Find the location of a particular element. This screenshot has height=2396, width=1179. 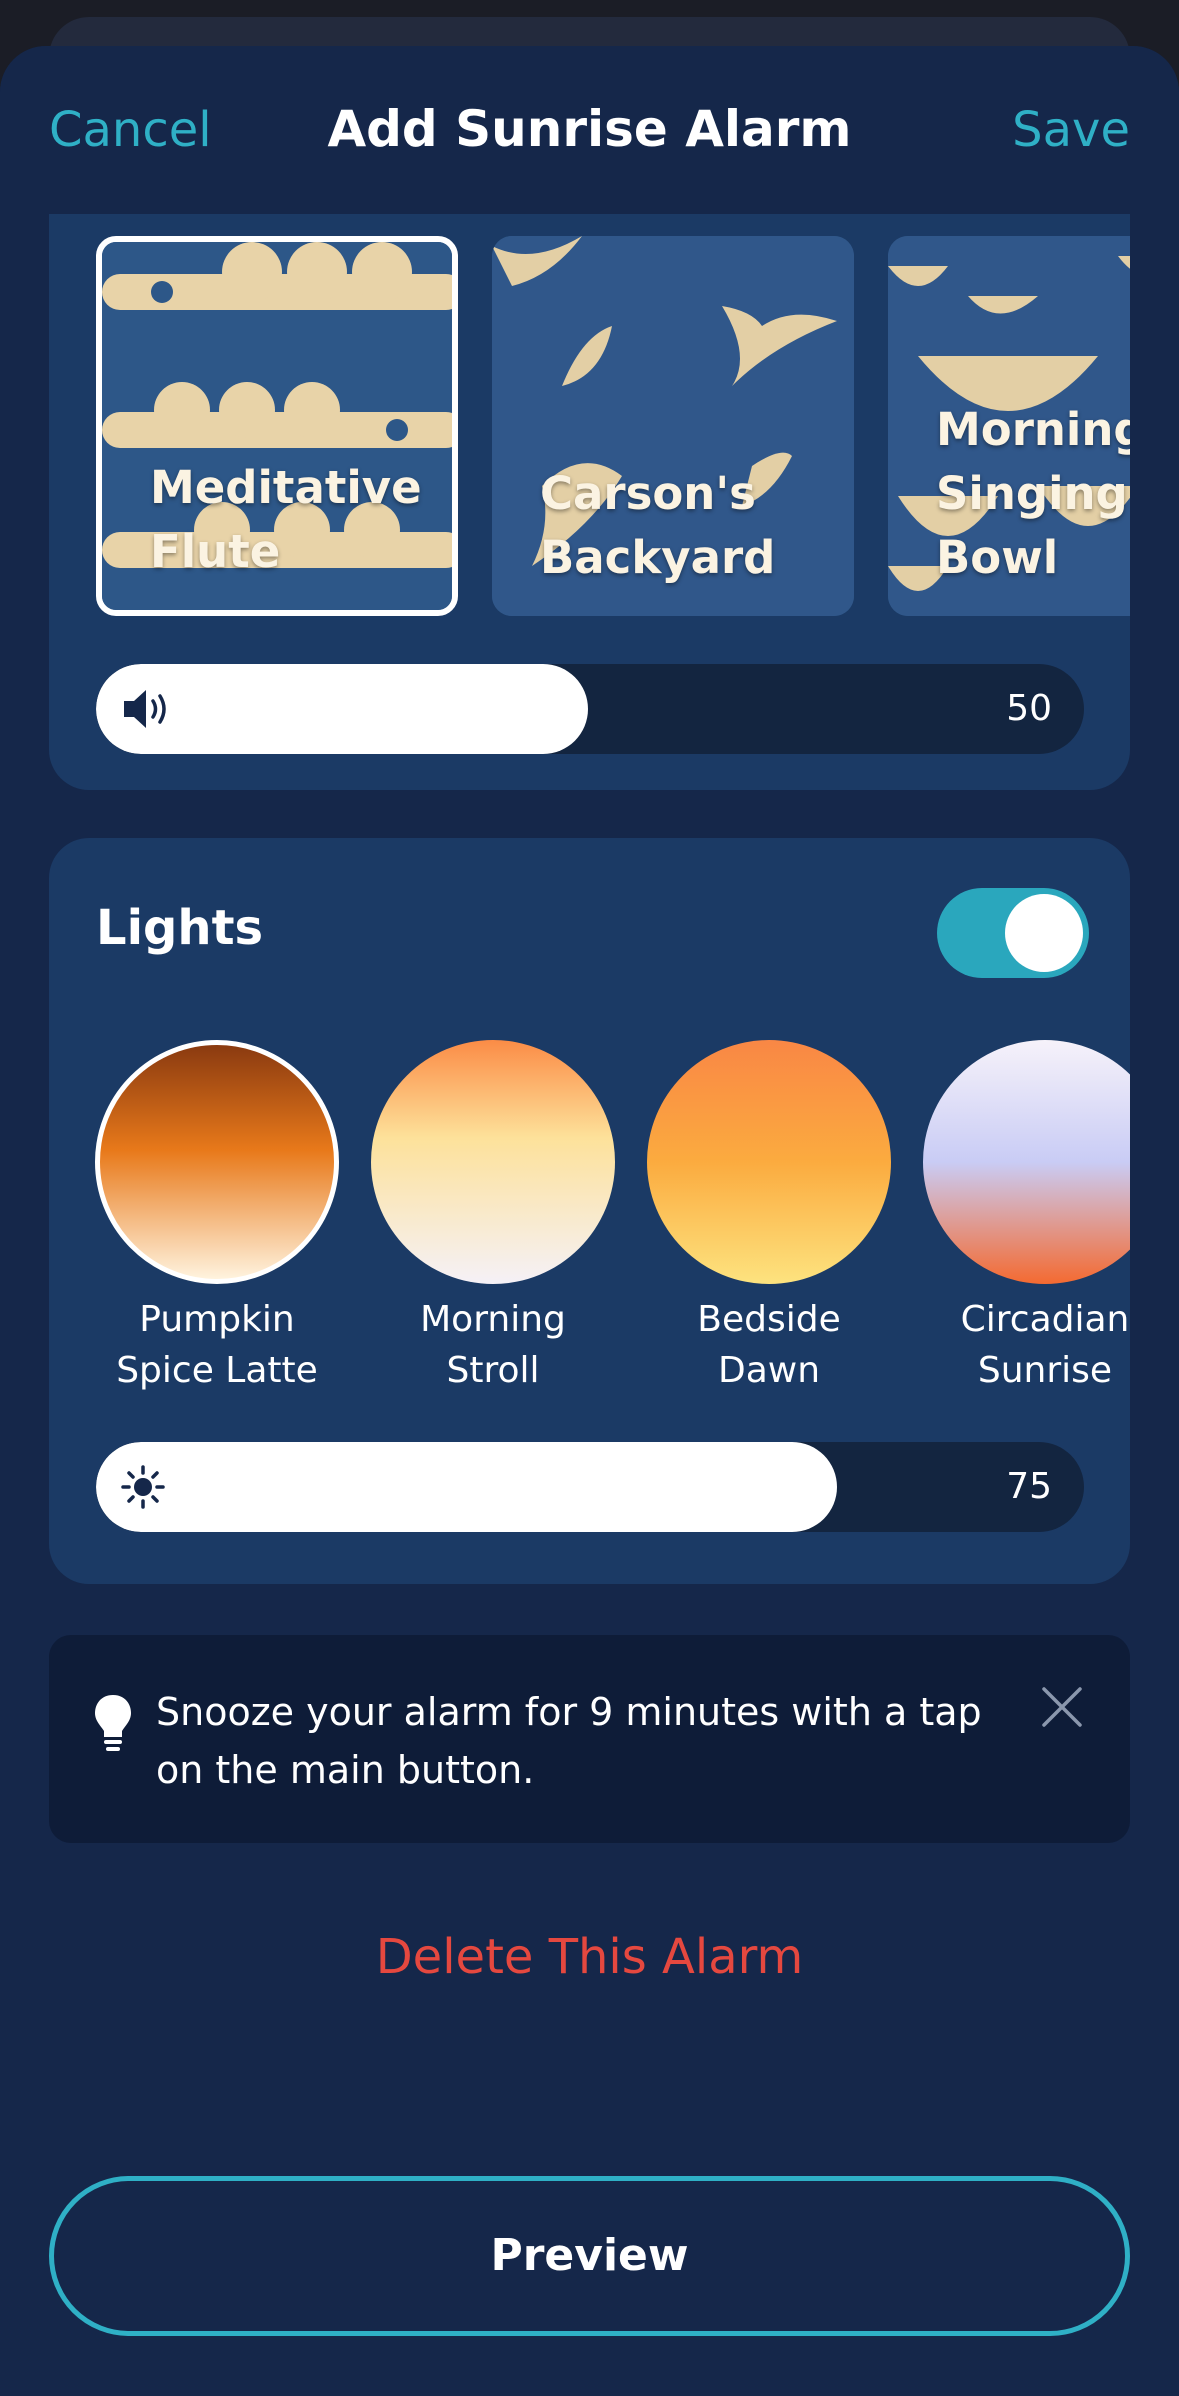

brightness-fill is located at coordinates (466, 1487).